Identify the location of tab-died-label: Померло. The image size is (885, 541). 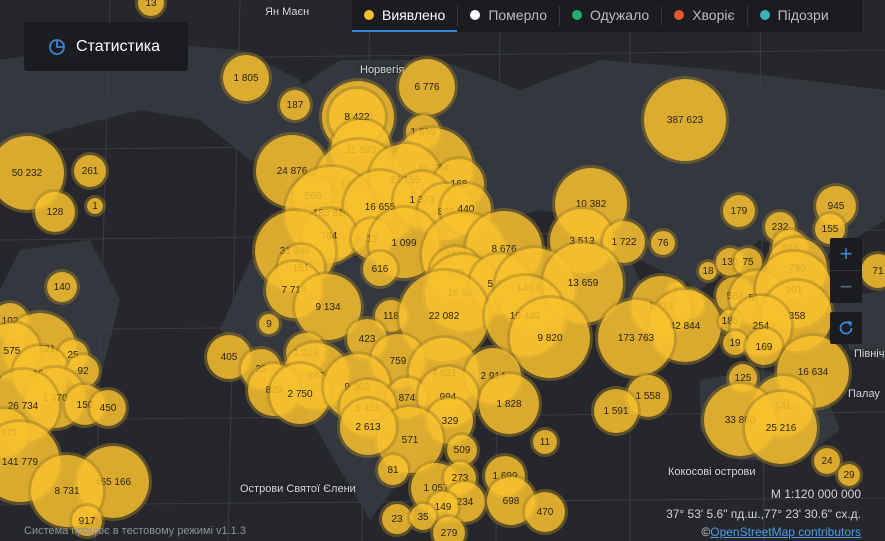
(518, 15).